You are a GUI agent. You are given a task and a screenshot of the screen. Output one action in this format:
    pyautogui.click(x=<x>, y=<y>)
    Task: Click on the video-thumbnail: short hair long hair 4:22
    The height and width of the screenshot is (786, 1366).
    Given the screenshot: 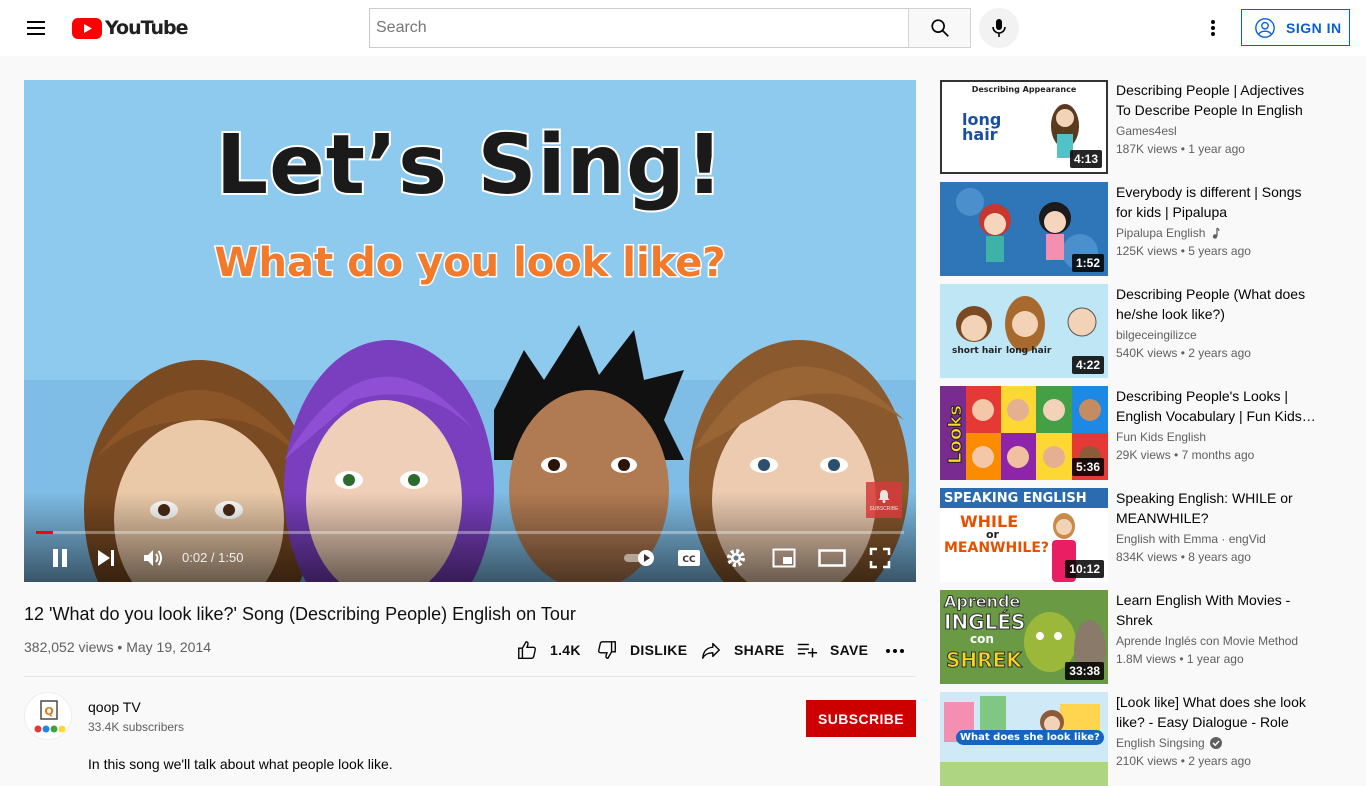 What is the action you would take?
    pyautogui.click(x=1024, y=331)
    